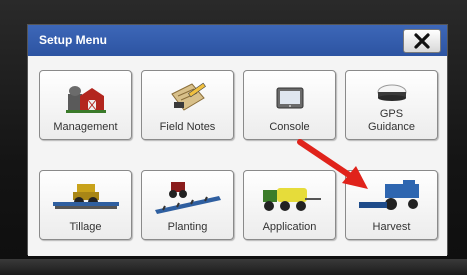 The height and width of the screenshot is (275, 467). I want to click on gps-guidance-tile: GPS Guidance, so click(391, 105).